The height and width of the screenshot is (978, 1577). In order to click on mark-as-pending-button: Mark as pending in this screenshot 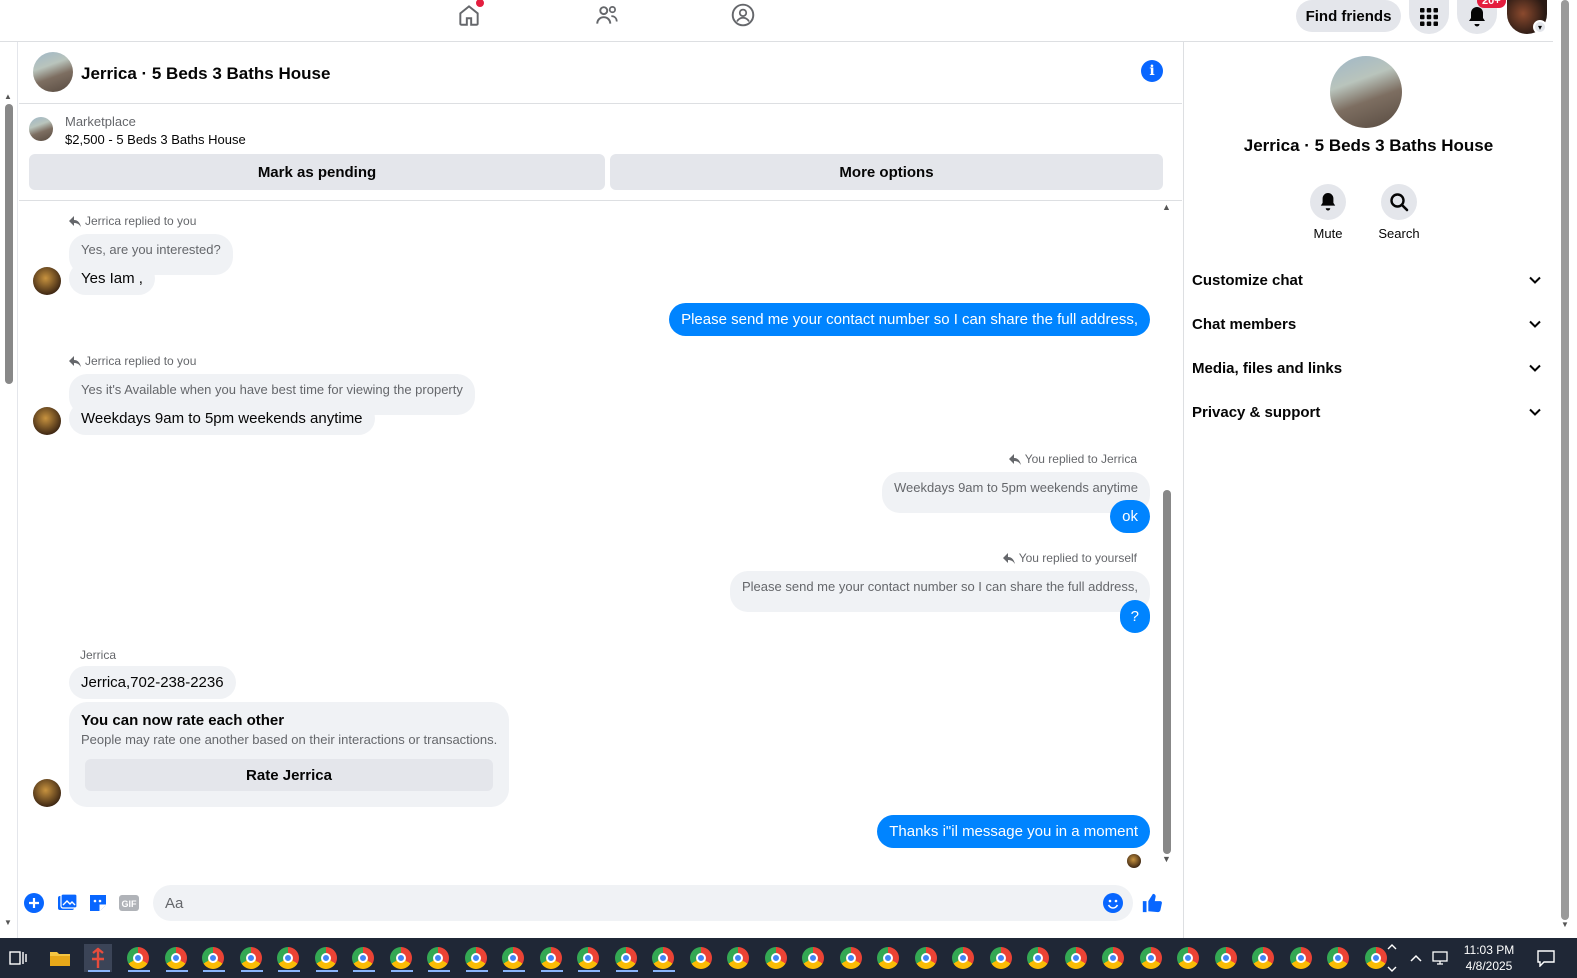, I will do `click(317, 172)`.